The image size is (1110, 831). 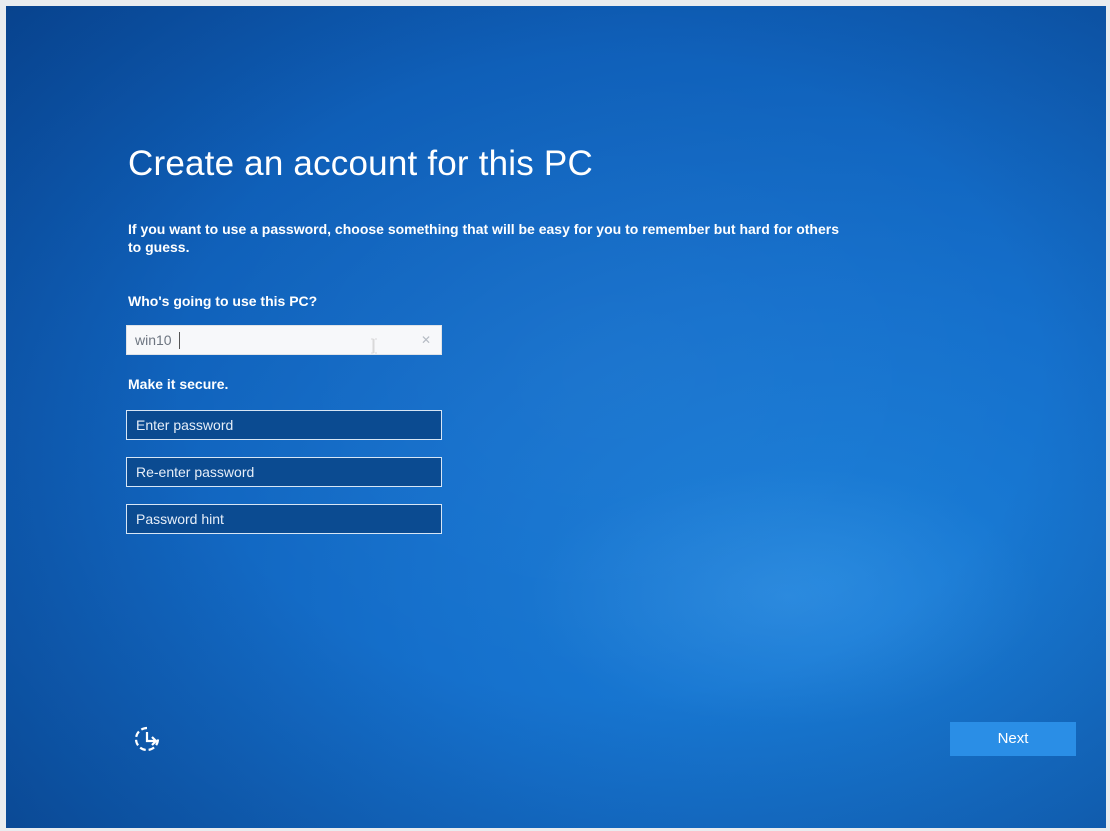 What do you see at coordinates (284, 519) in the screenshot?
I see `password-hint-field: Password hint` at bounding box center [284, 519].